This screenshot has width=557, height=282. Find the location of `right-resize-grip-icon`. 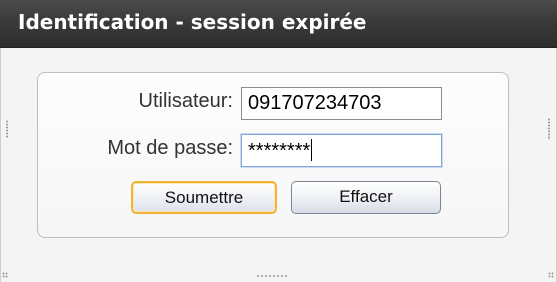

right-resize-grip-icon is located at coordinates (549, 129).